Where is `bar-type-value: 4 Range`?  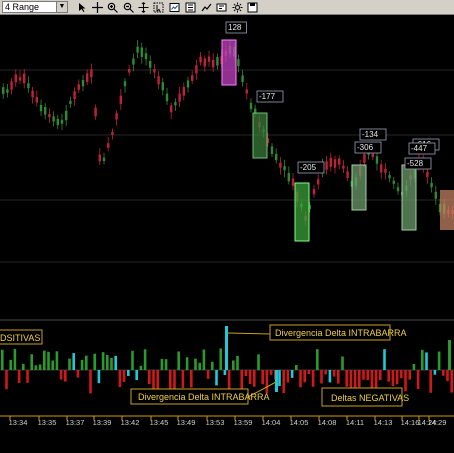 bar-type-value: 4 Range is located at coordinates (22, 7).